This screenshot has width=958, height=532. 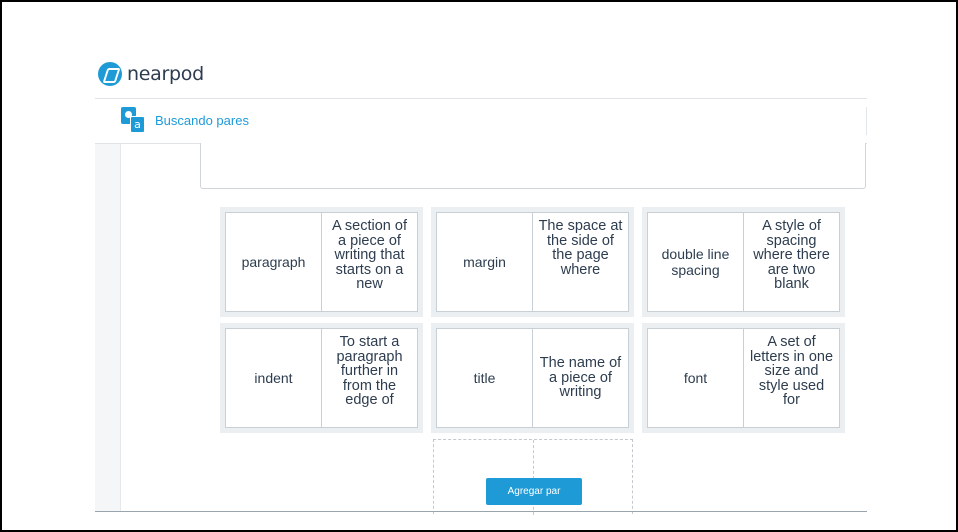 I want to click on matching-pairs-icon-letter: a, so click(x=137, y=124).